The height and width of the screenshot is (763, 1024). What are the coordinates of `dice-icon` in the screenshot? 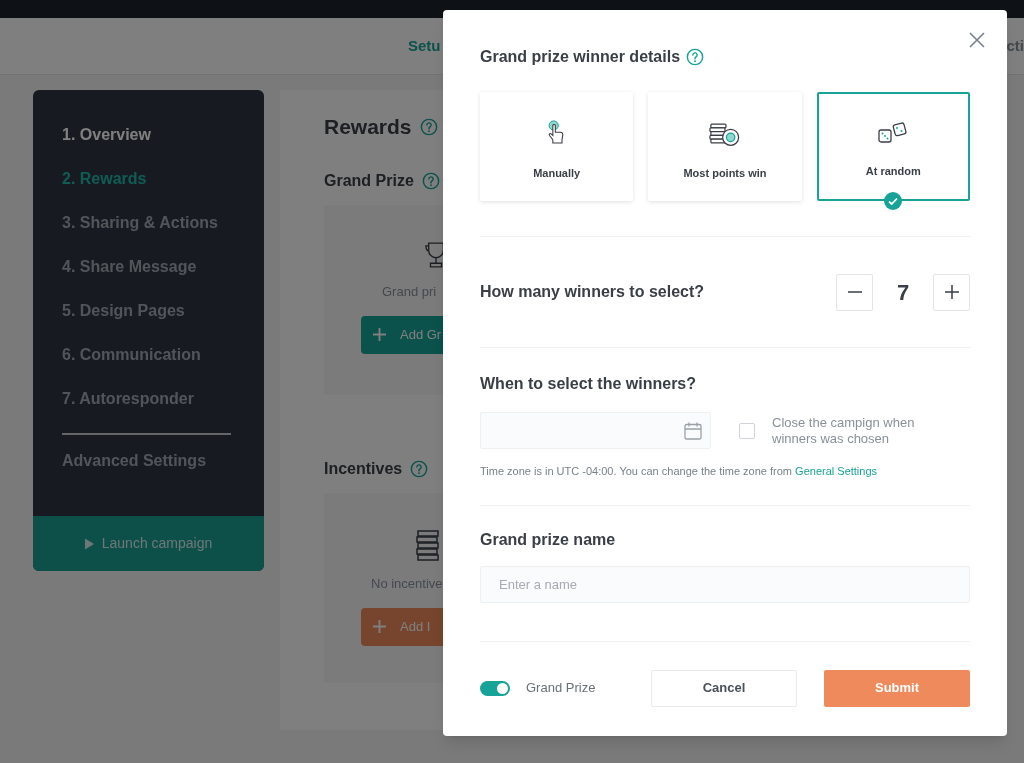 It's located at (893, 132).